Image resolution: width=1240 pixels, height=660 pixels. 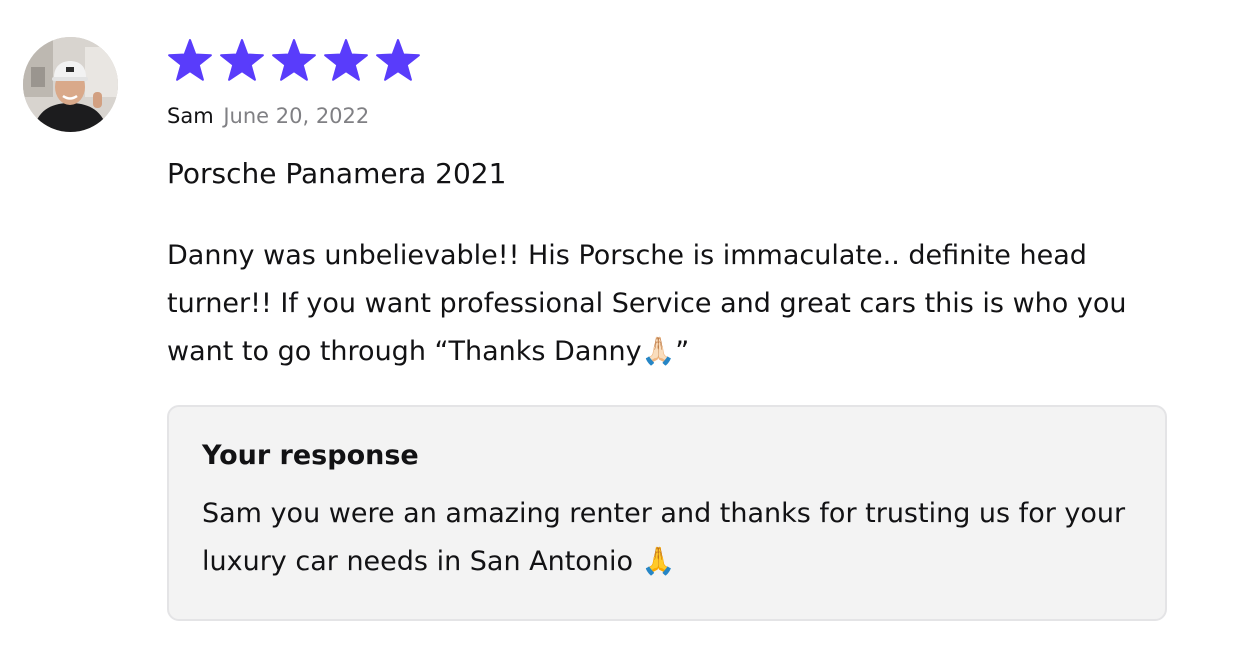 I want to click on response-title: Your response, so click(x=310, y=455).